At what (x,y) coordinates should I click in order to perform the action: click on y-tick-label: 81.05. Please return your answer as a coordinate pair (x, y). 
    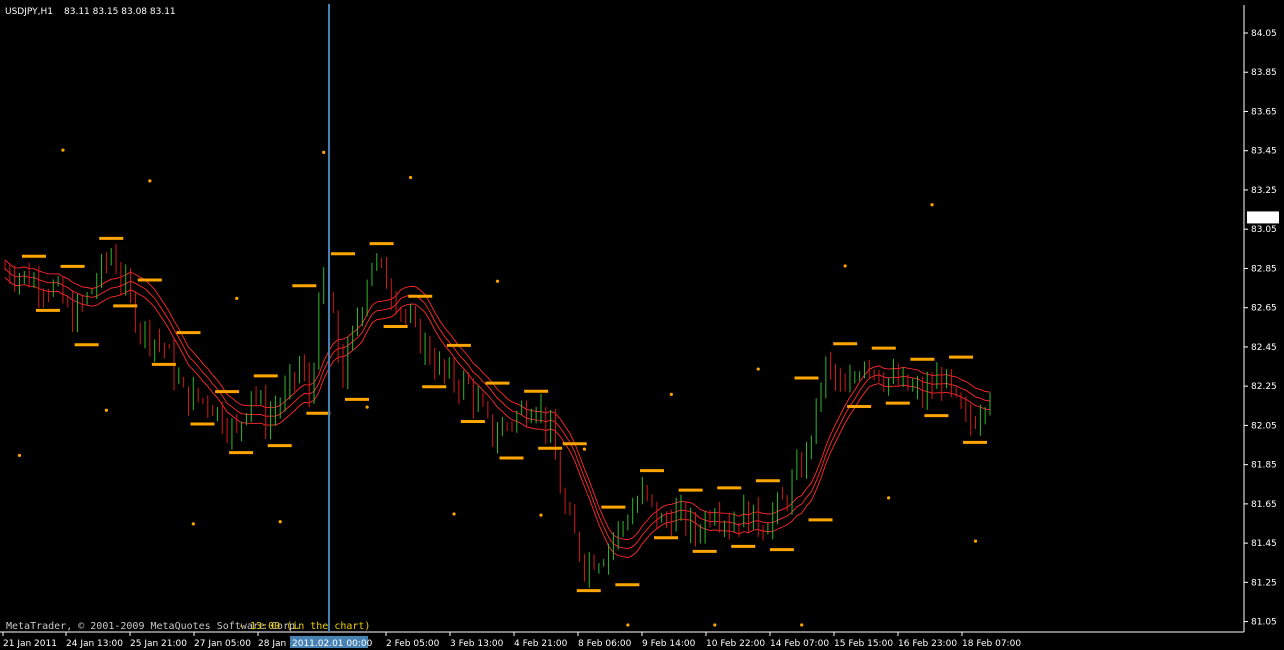
    Looking at the image, I should click on (1264, 623).